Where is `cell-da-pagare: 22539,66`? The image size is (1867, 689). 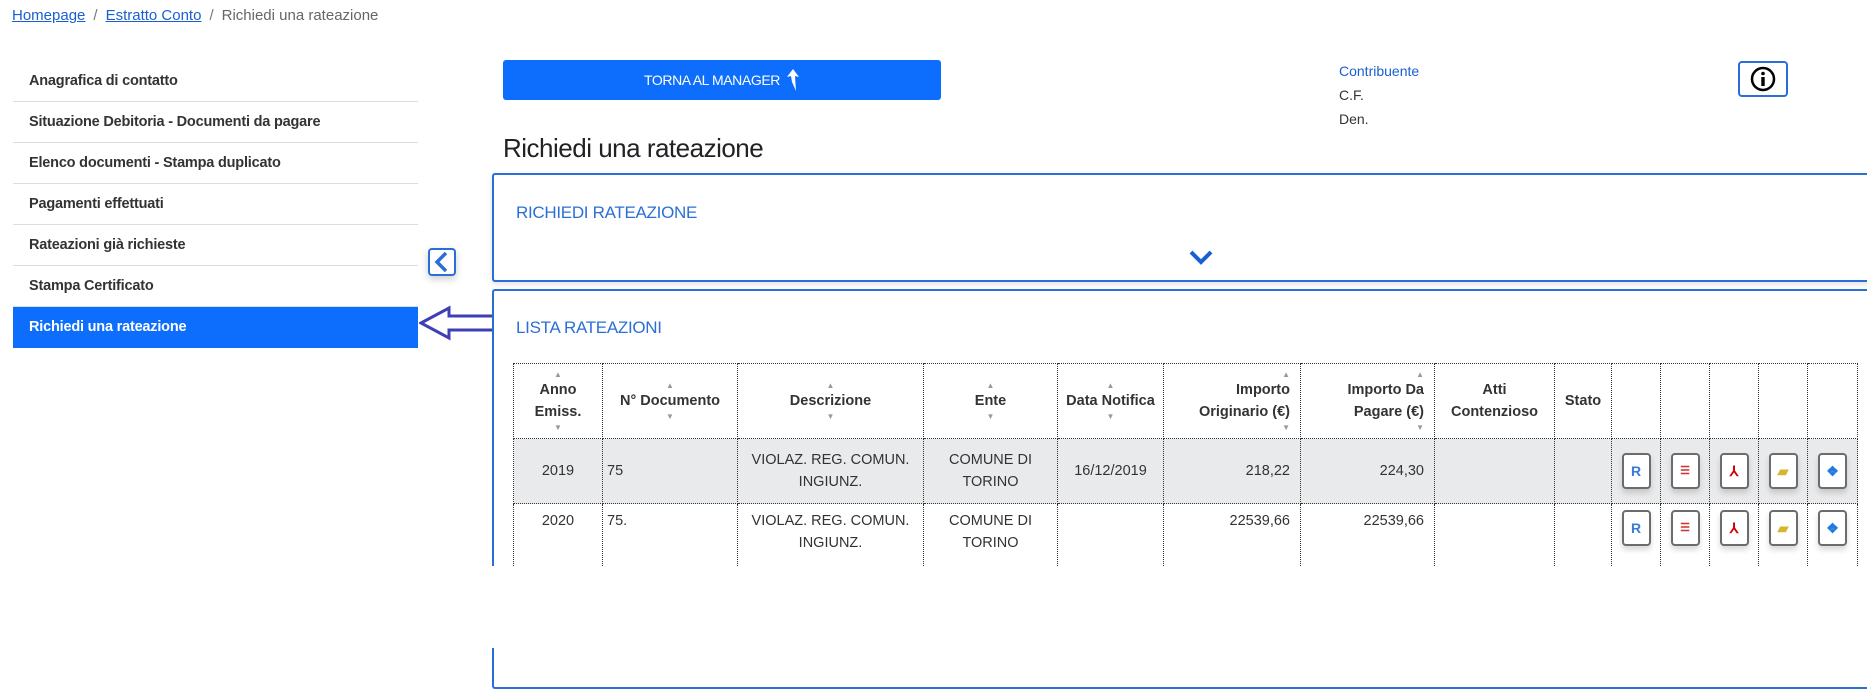 cell-da-pagare: 22539,66 is located at coordinates (1367, 538).